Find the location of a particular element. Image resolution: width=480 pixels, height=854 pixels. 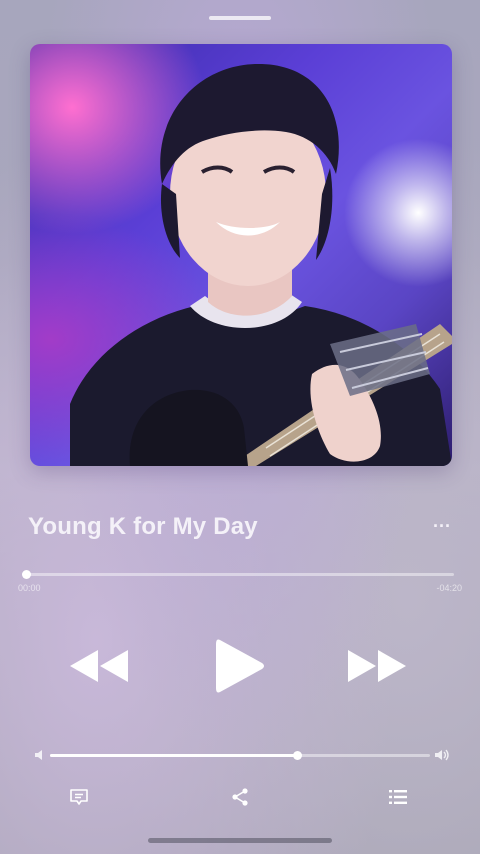

queue-button is located at coordinates (398, 797).